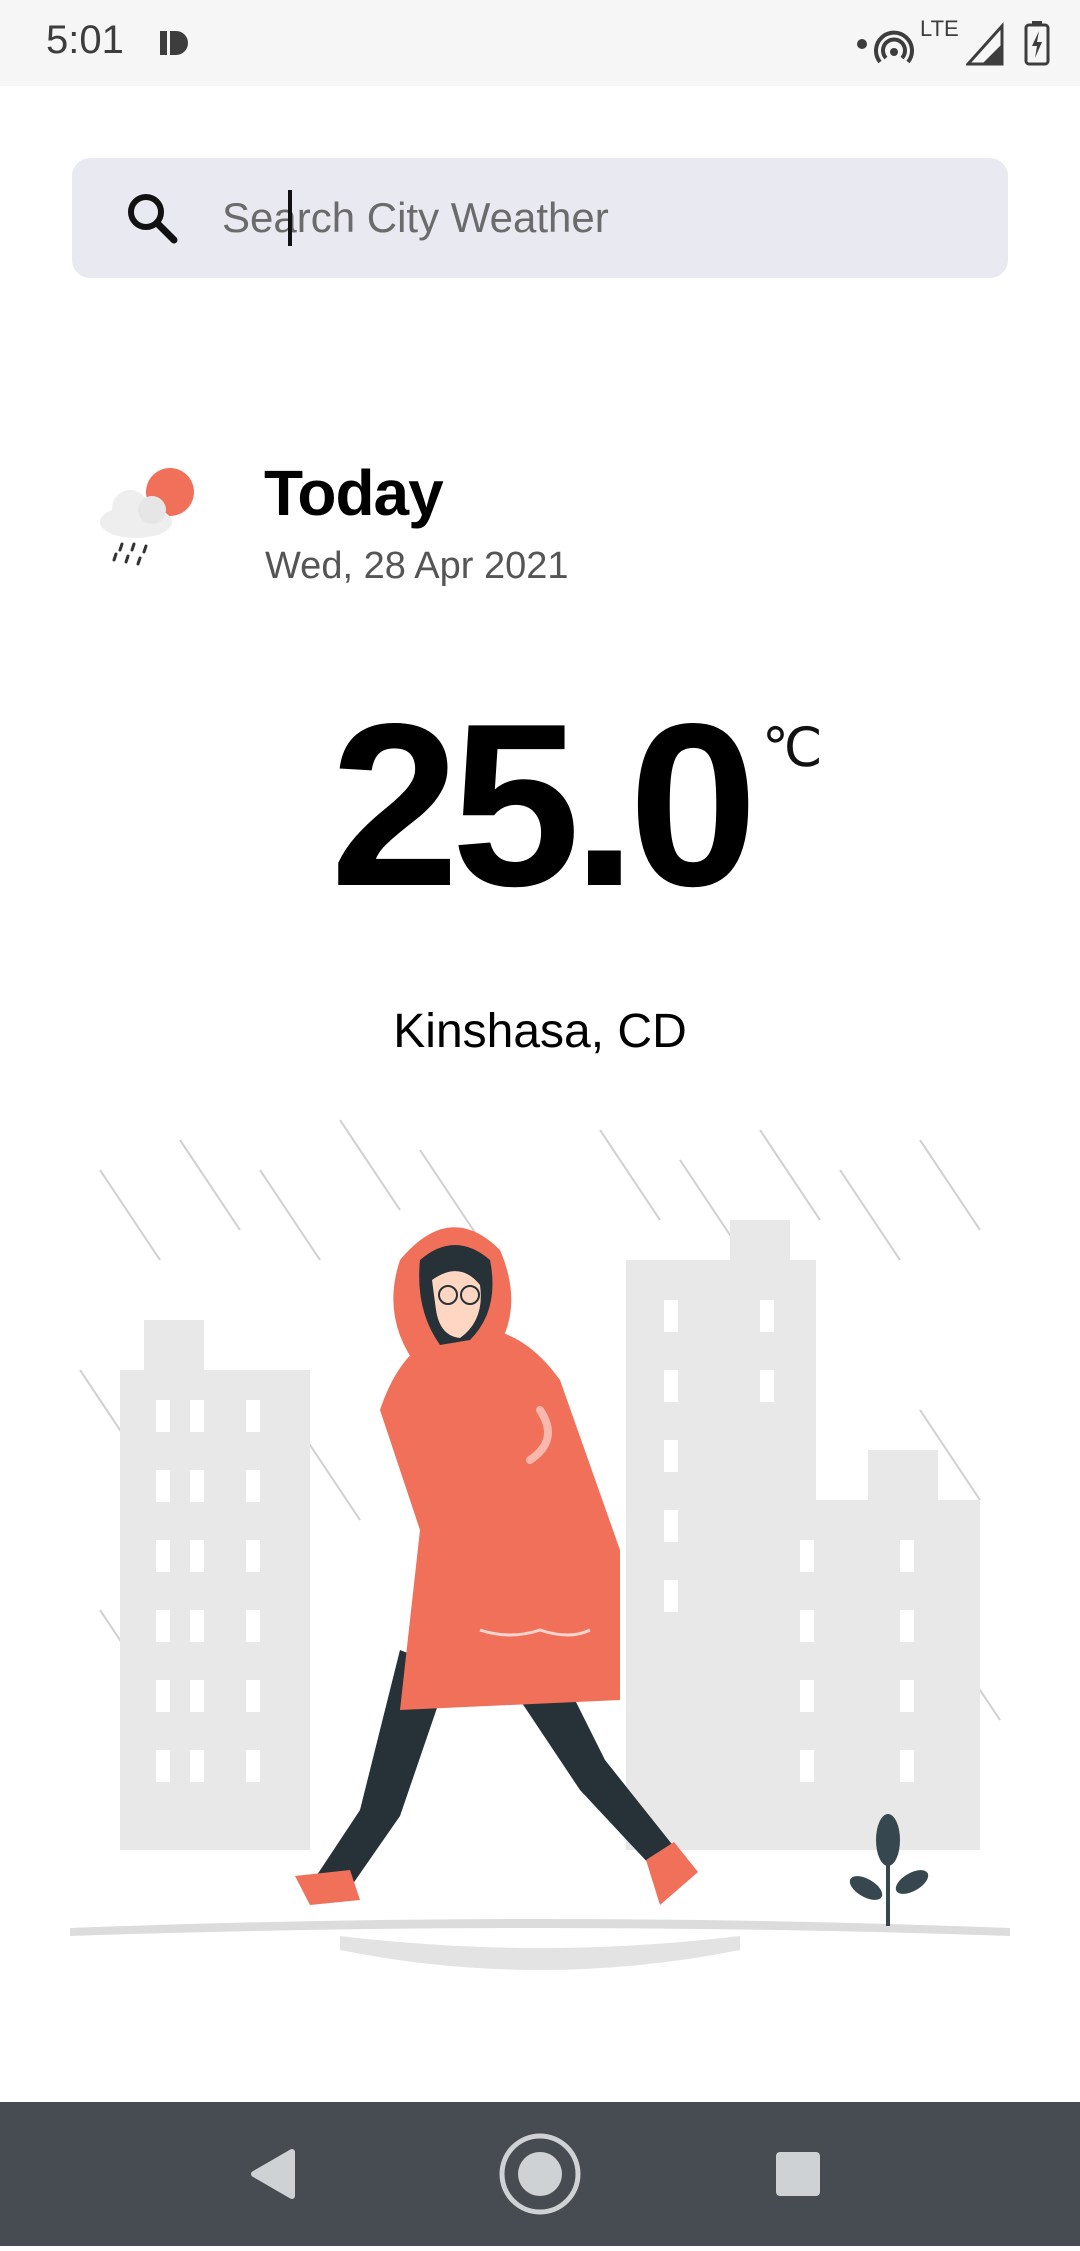 The height and width of the screenshot is (2251, 1080). What do you see at coordinates (985, 44) in the screenshot?
I see `signal-icon` at bounding box center [985, 44].